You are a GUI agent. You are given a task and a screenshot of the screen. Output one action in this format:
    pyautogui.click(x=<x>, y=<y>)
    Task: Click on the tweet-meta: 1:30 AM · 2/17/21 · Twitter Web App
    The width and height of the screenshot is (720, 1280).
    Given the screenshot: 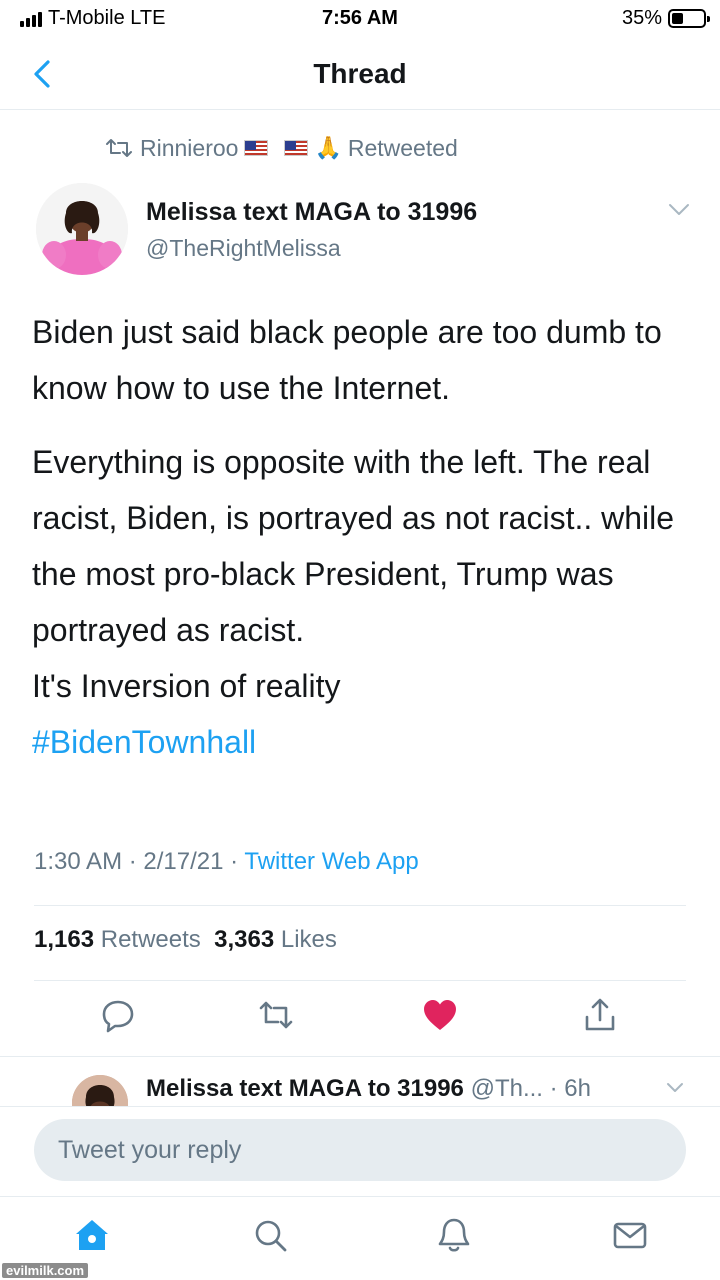 What is the action you would take?
    pyautogui.click(x=226, y=862)
    